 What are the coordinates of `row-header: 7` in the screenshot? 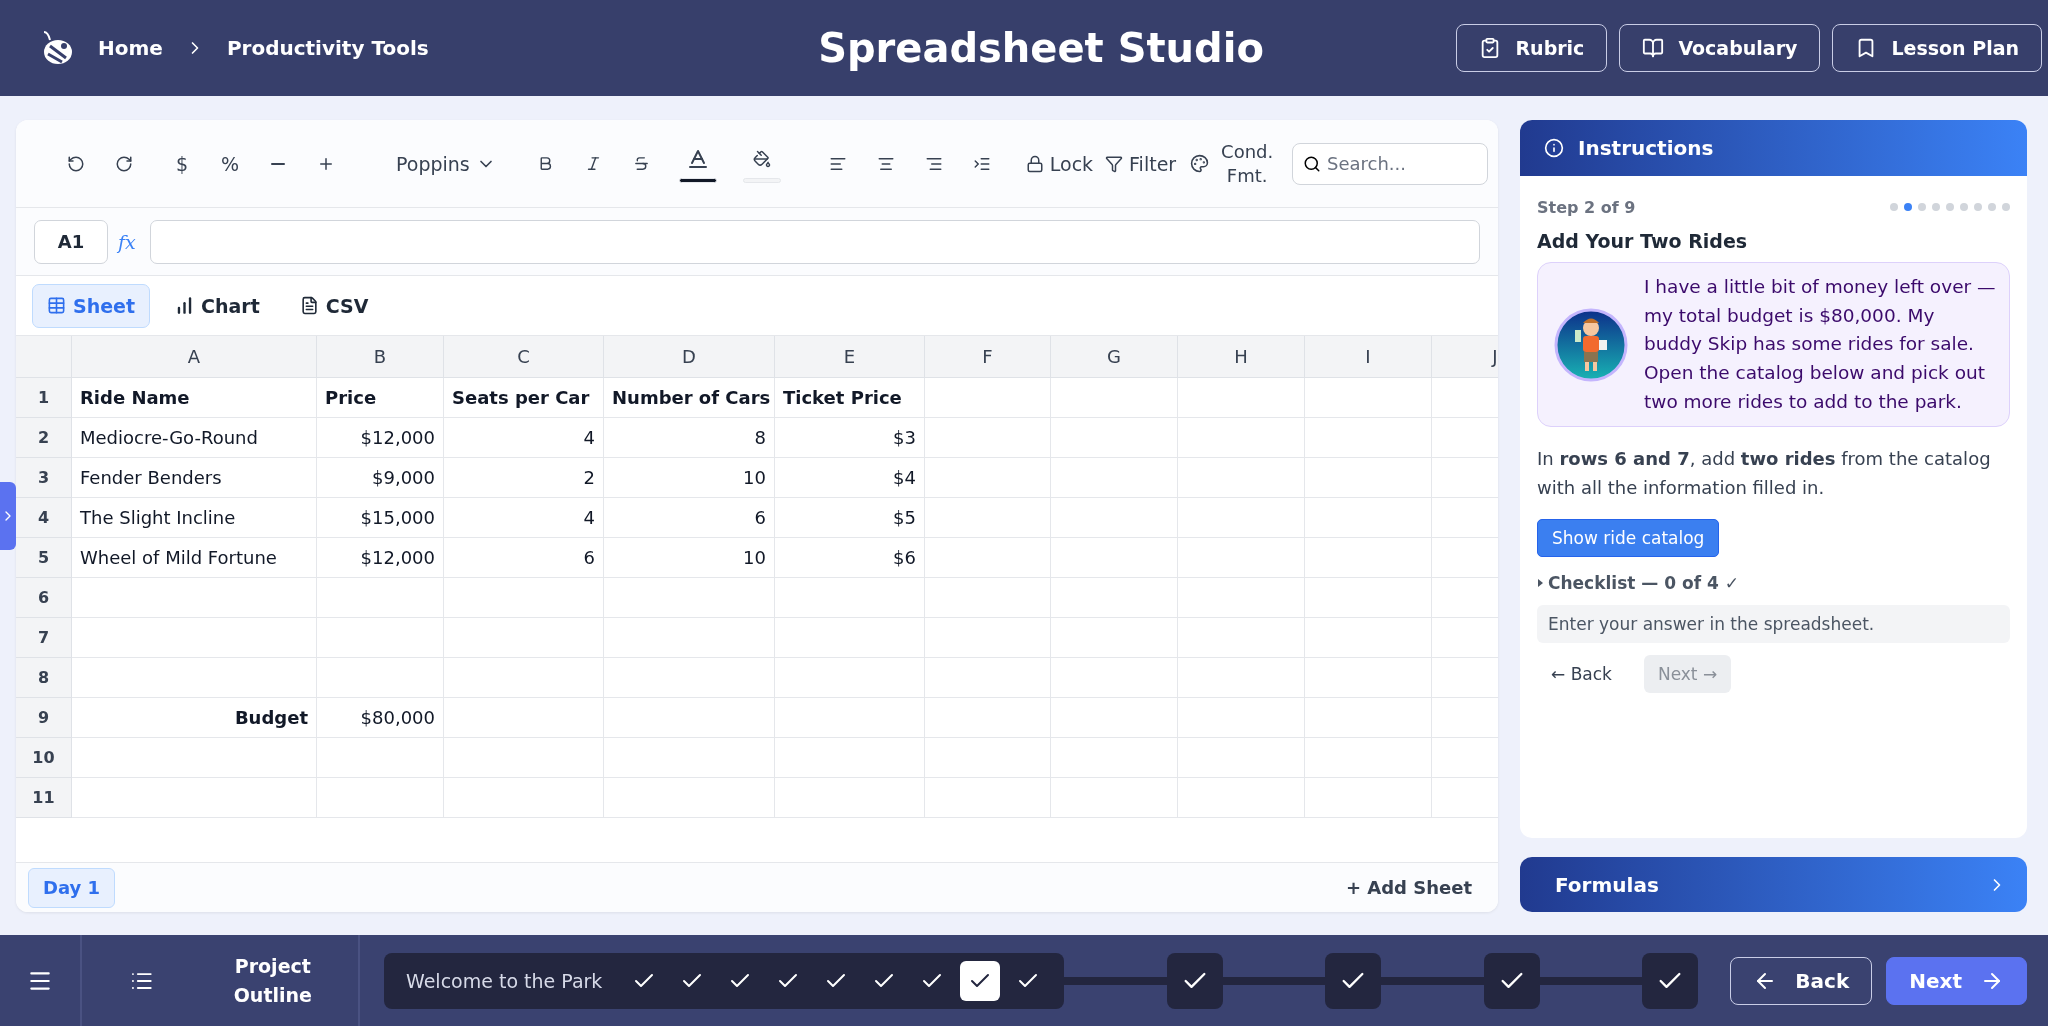 It's located at (44, 638).